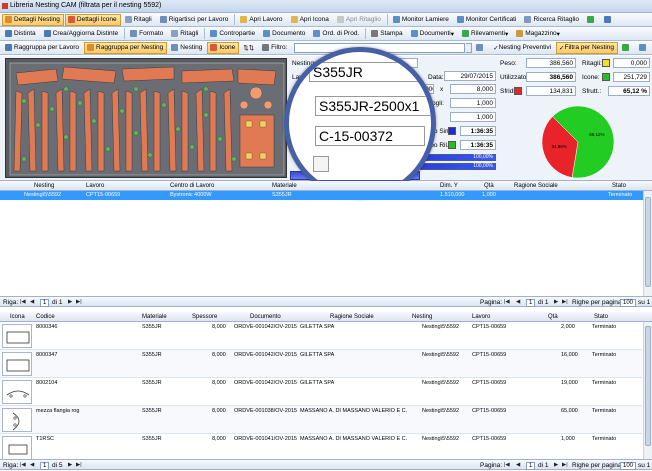 This screenshot has width=652, height=471. What do you see at coordinates (478, 145) in the screenshot?
I see `tempo-ril-field: 1:36:35` at bounding box center [478, 145].